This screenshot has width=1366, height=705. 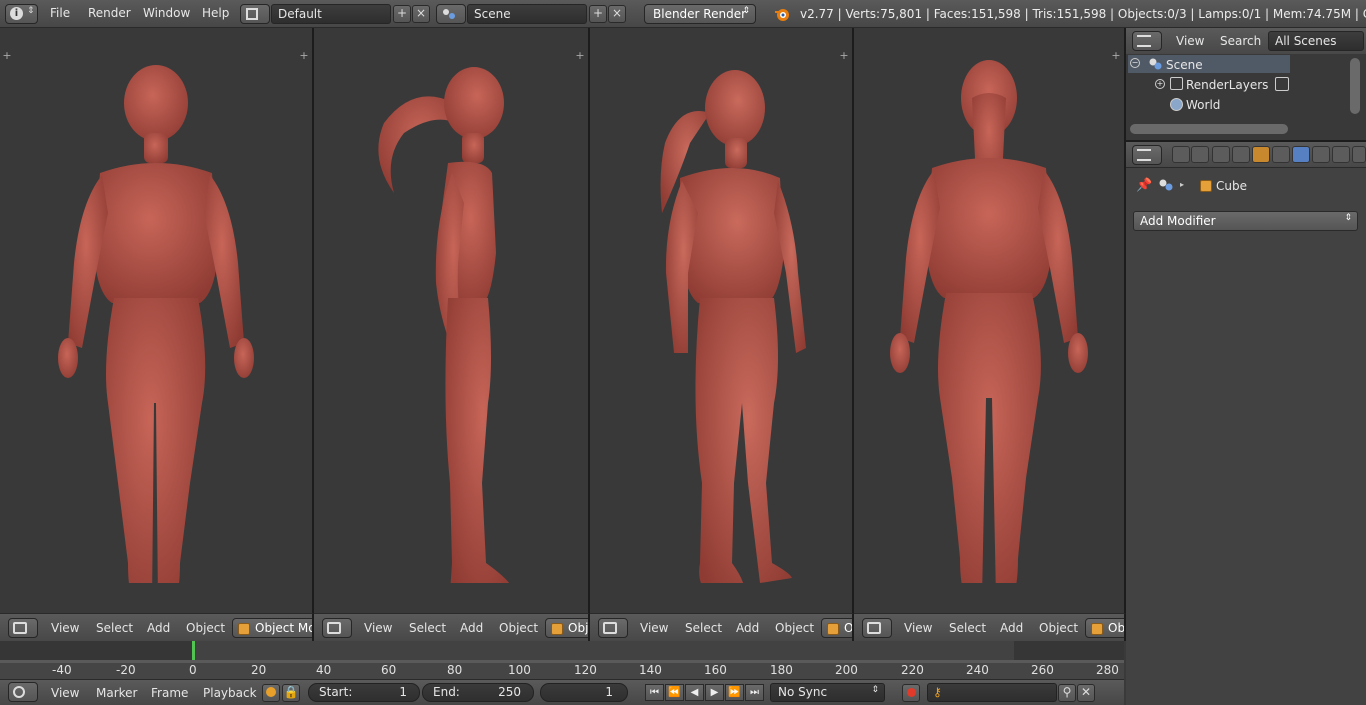 What do you see at coordinates (271, 693) in the screenshot?
I see `preview-range-icon` at bounding box center [271, 693].